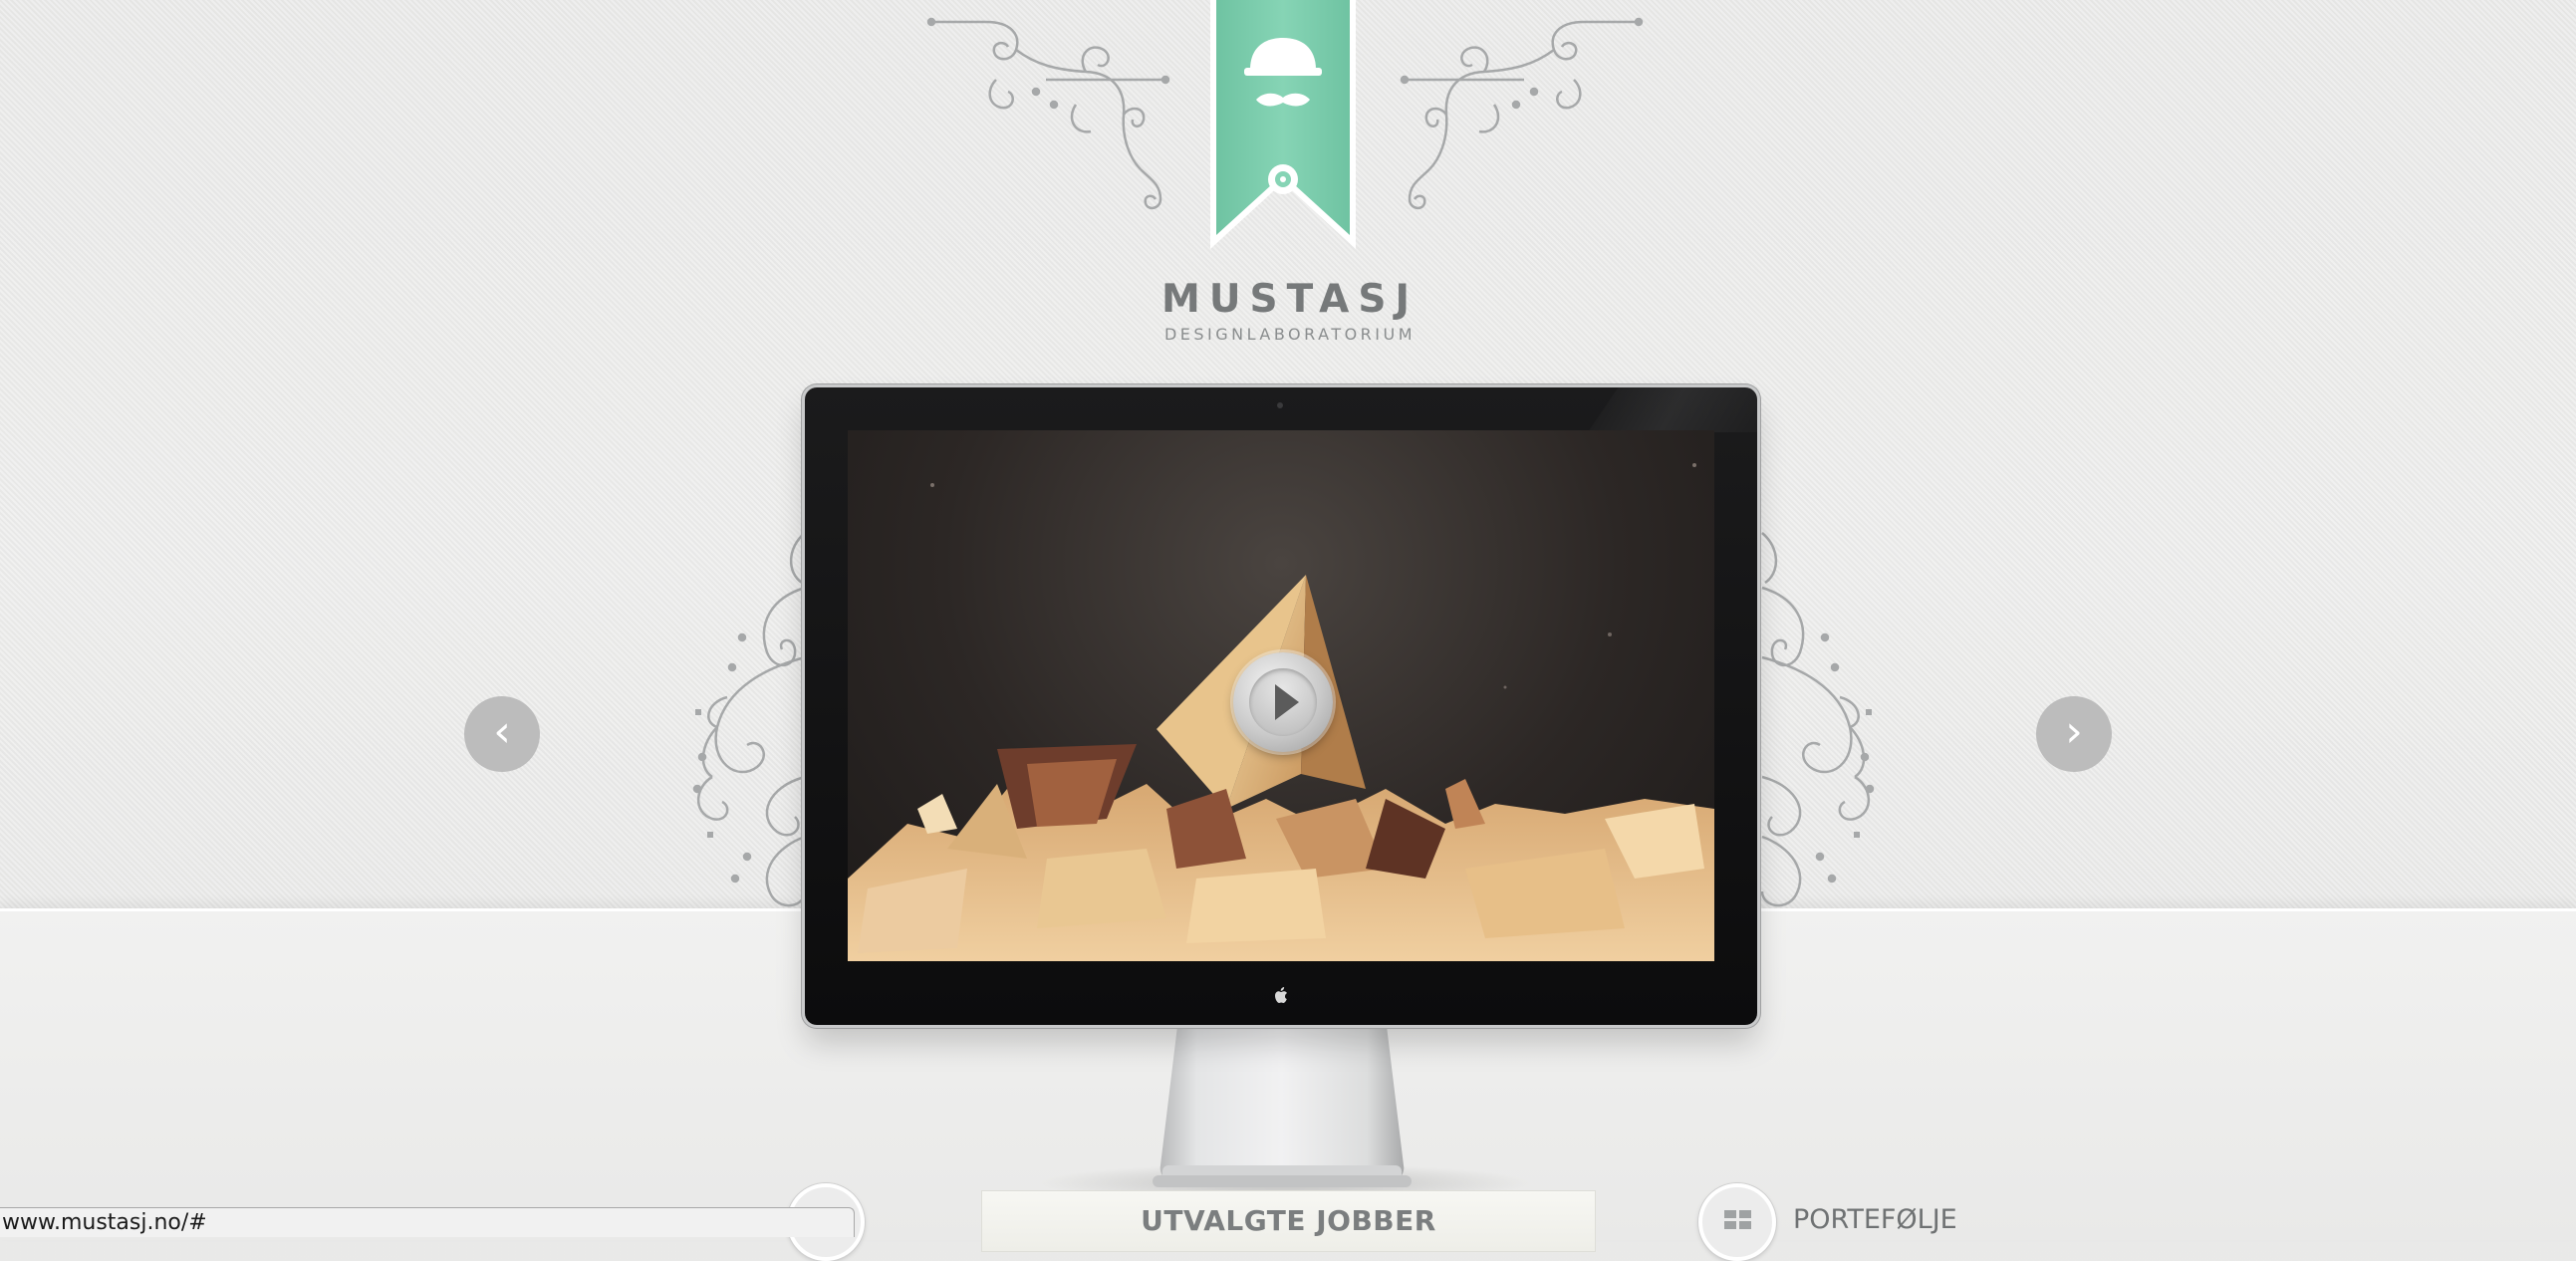 The image size is (2576, 1261). Describe the element at coordinates (749, 719) in the screenshot. I see `ornament-left` at that location.